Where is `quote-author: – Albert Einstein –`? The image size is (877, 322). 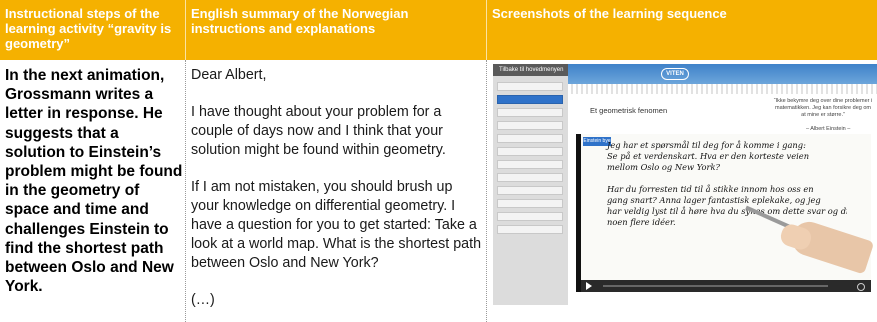
quote-author: – Albert Einstein – is located at coordinates (828, 129).